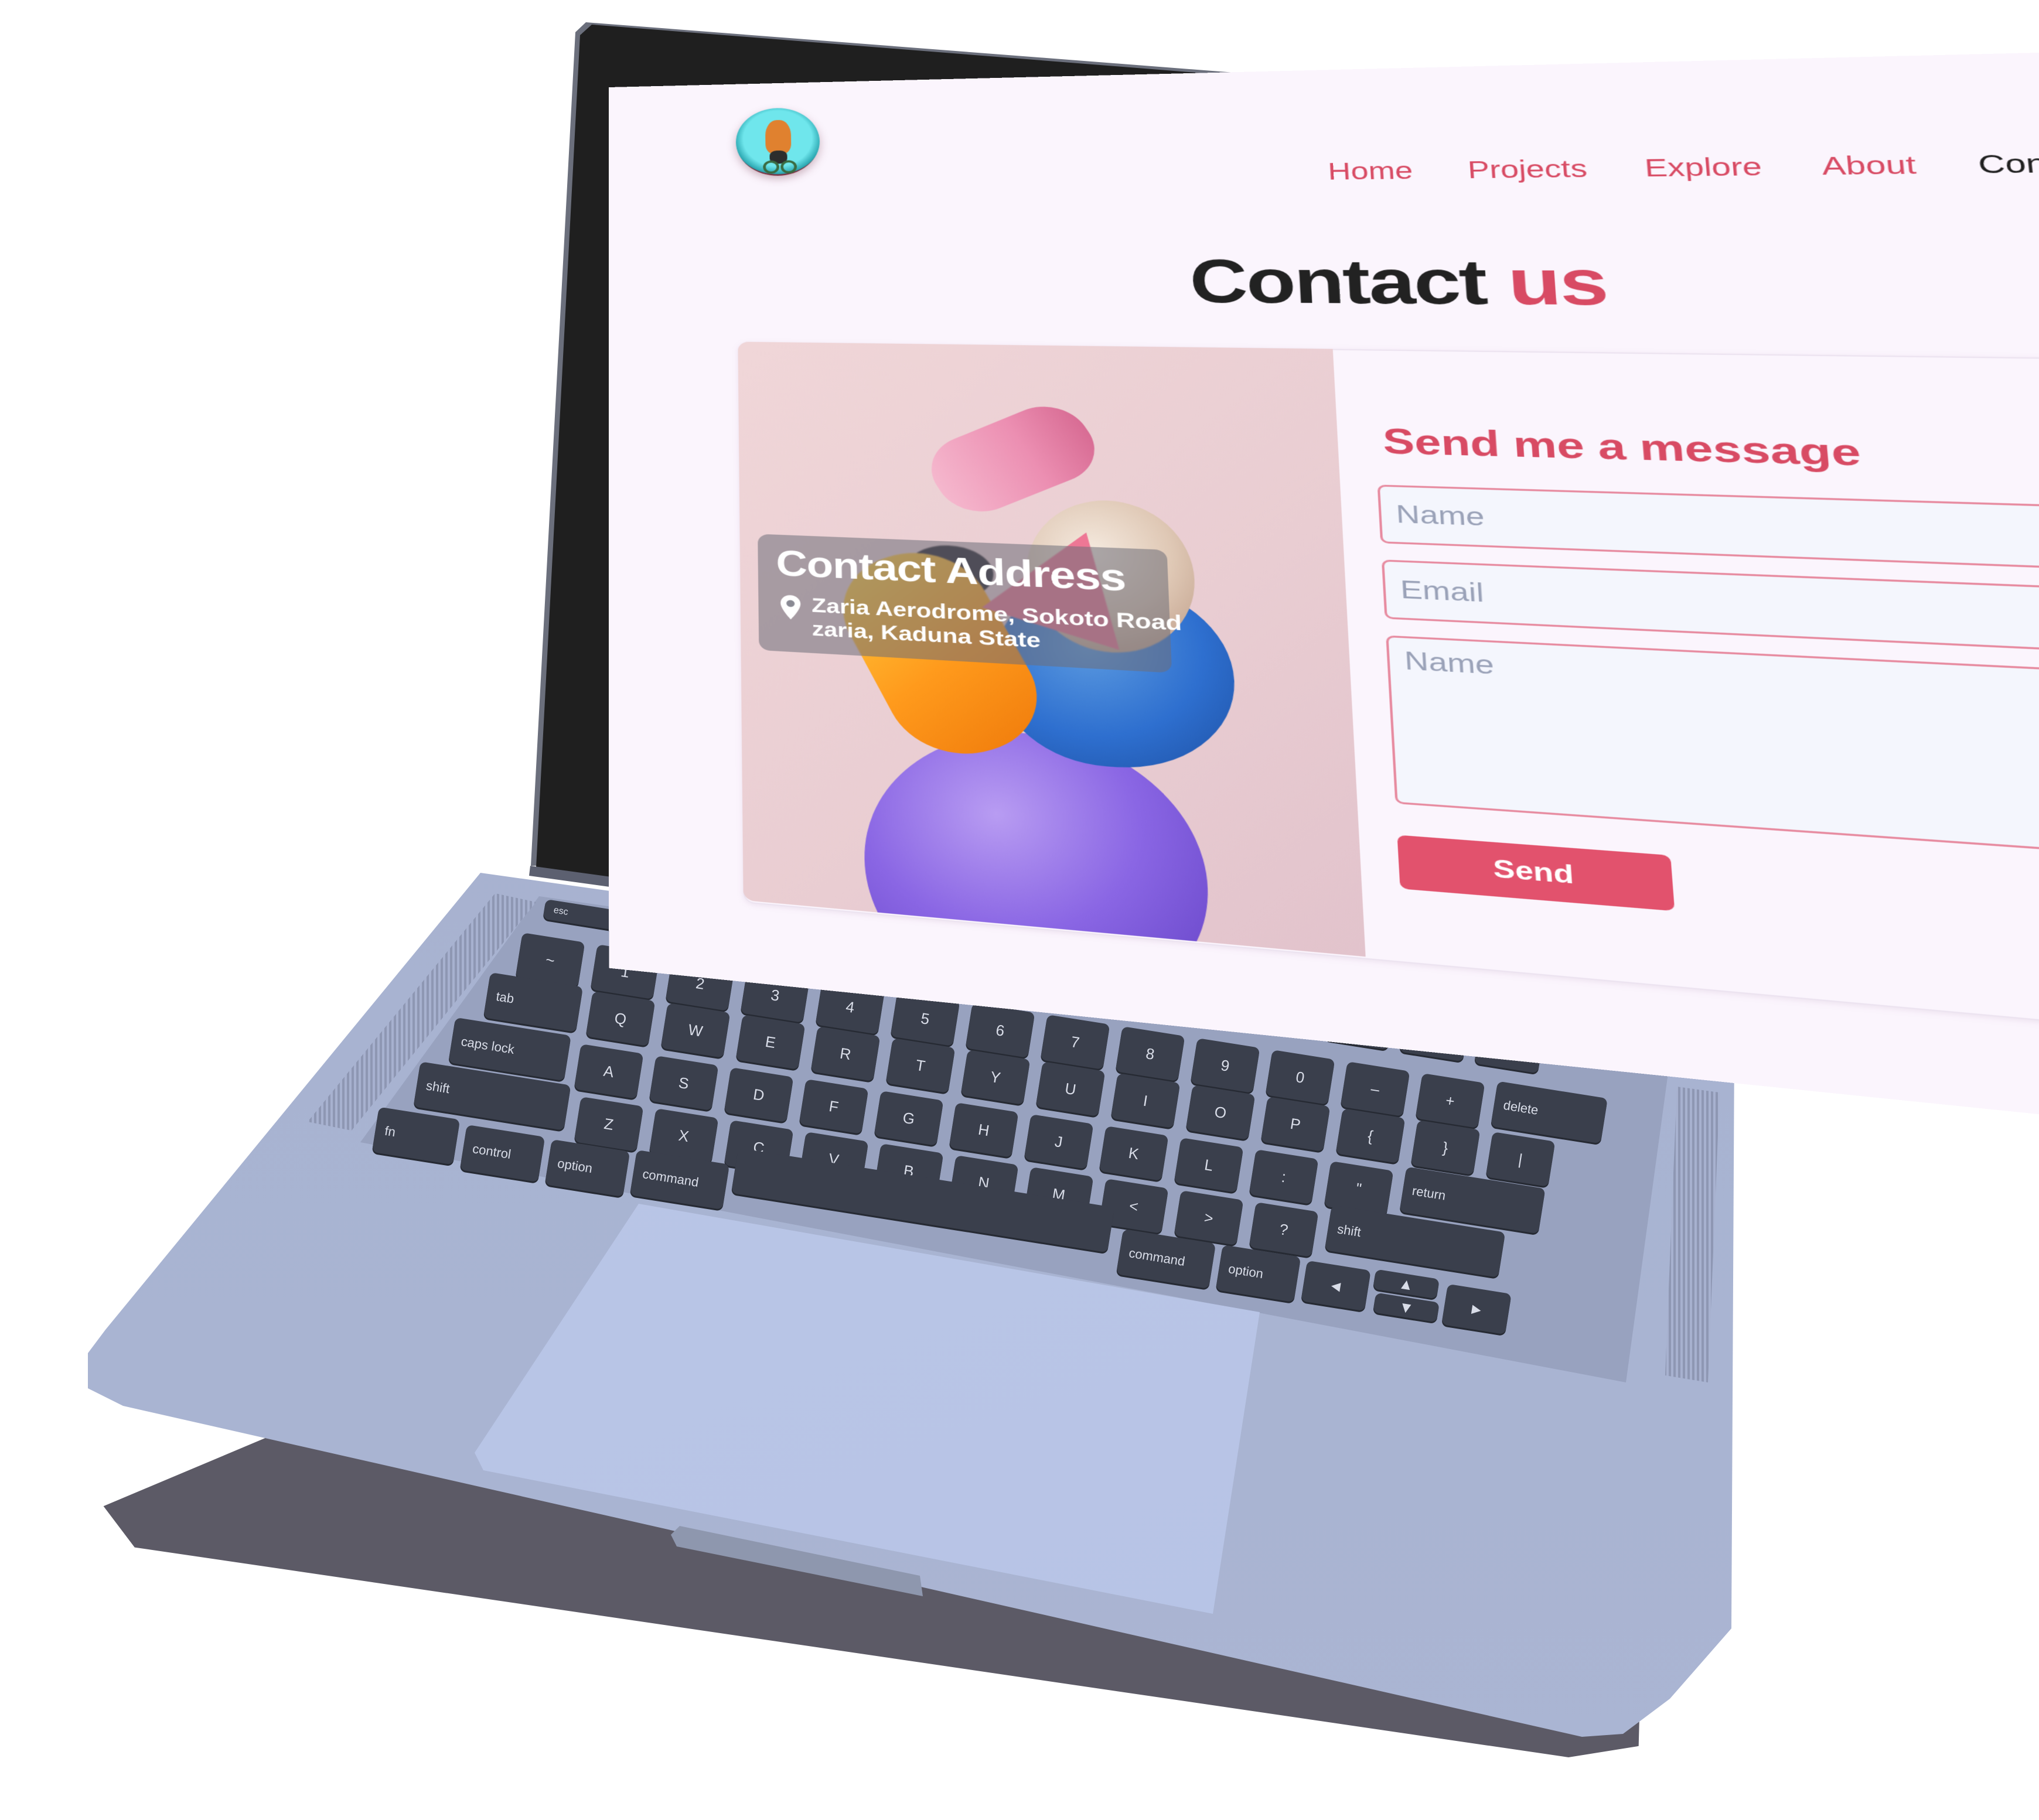 The image size is (2039, 1820). What do you see at coordinates (1075, 1042) in the screenshot?
I see `key-number-7: 7` at bounding box center [1075, 1042].